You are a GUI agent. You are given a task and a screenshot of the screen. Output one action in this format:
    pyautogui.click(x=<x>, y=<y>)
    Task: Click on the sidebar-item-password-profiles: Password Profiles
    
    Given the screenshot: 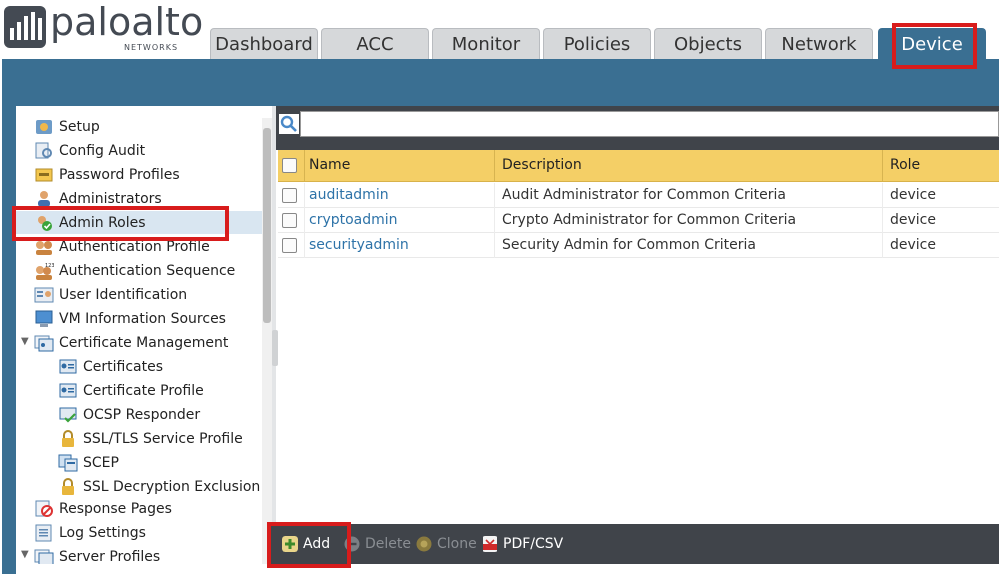 What is the action you would take?
    pyautogui.click(x=107, y=174)
    